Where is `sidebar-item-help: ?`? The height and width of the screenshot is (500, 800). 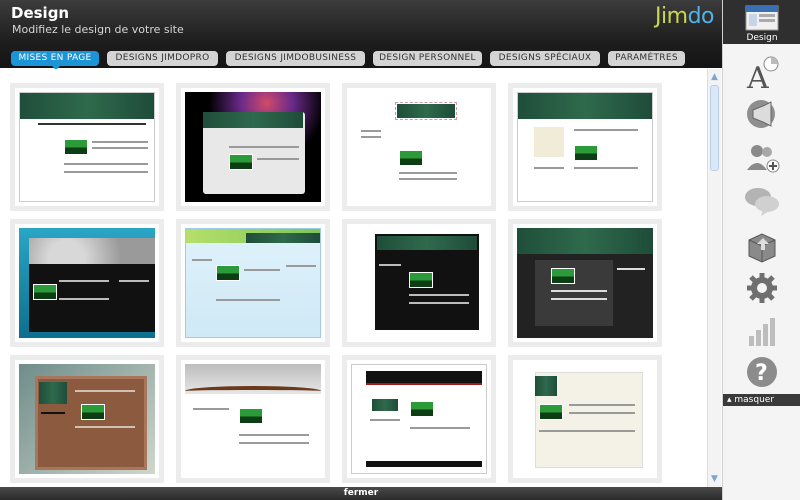 sidebar-item-help: ? is located at coordinates (761, 370).